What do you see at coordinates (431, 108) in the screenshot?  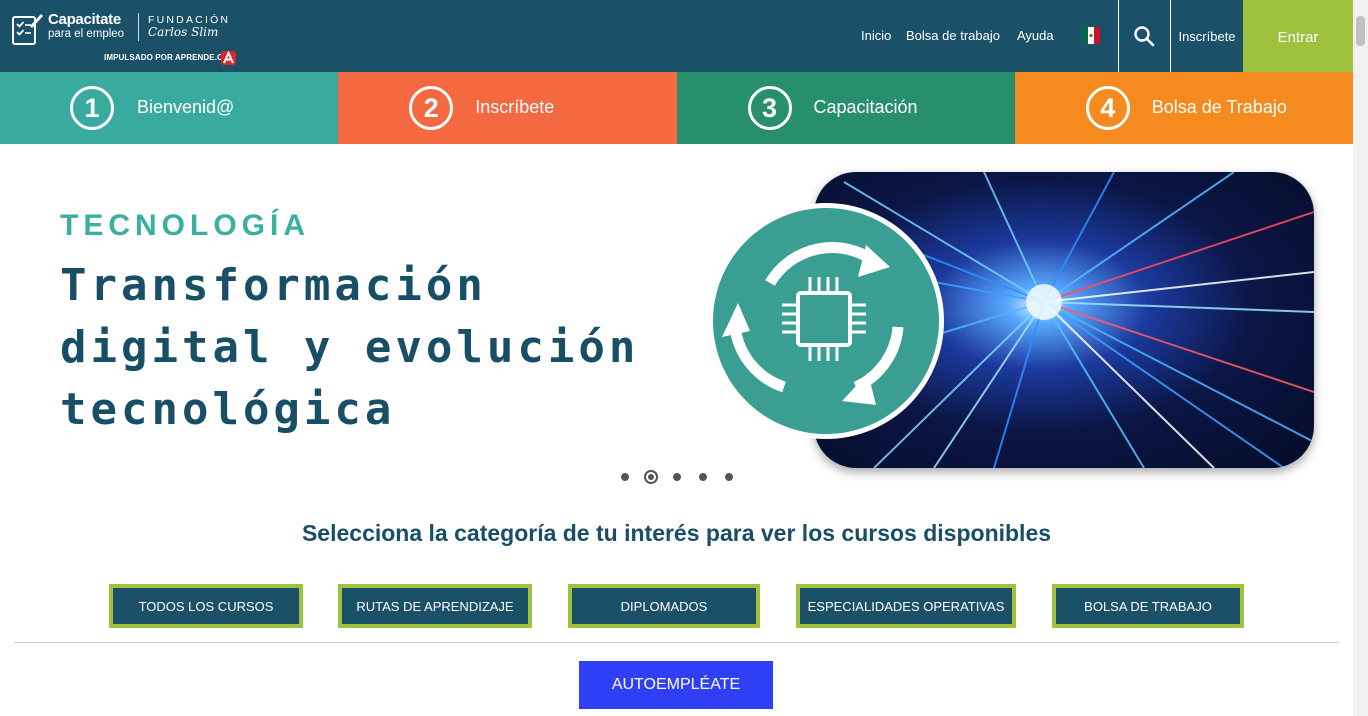 I see `step-number-circle: 2` at bounding box center [431, 108].